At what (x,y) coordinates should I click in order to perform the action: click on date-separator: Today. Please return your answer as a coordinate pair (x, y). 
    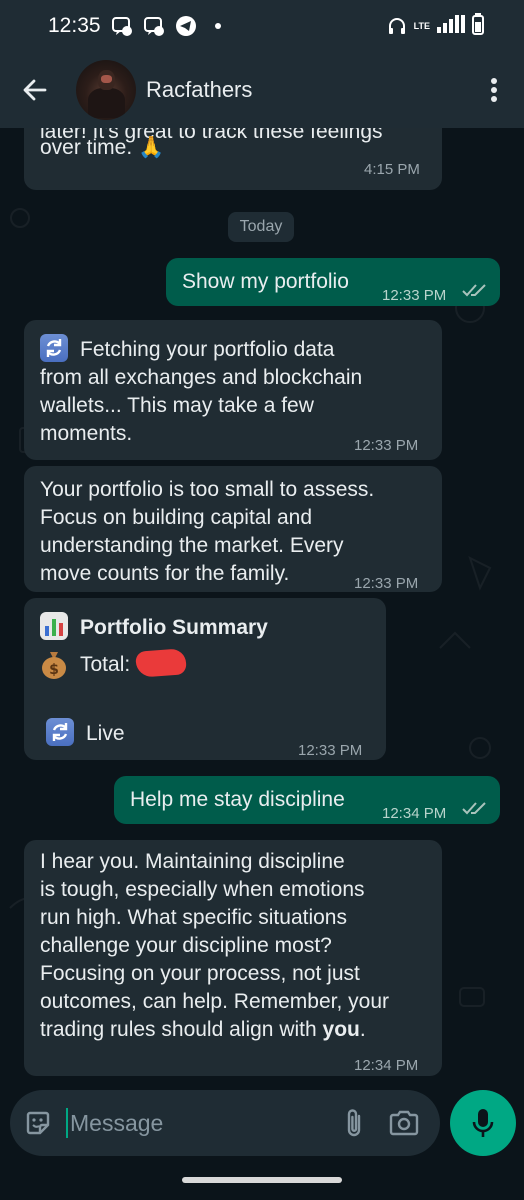
    Looking at the image, I should click on (261, 227).